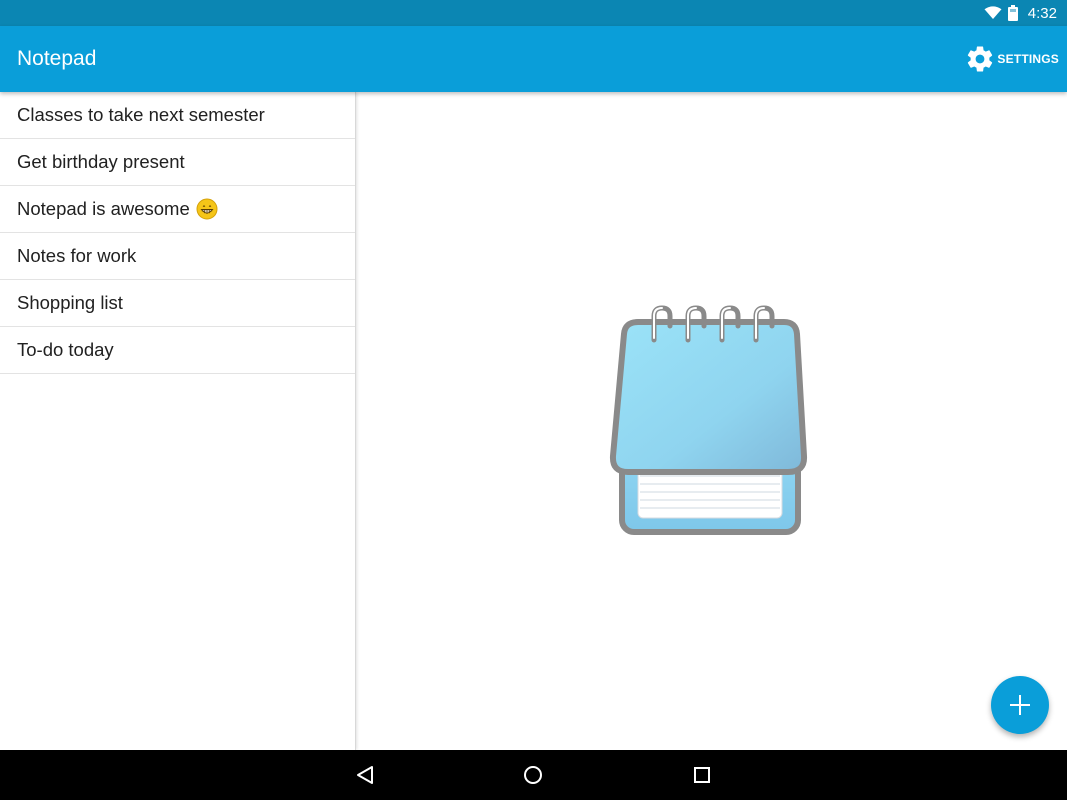 Image resolution: width=1067 pixels, height=800 pixels. I want to click on home-button, so click(533, 775).